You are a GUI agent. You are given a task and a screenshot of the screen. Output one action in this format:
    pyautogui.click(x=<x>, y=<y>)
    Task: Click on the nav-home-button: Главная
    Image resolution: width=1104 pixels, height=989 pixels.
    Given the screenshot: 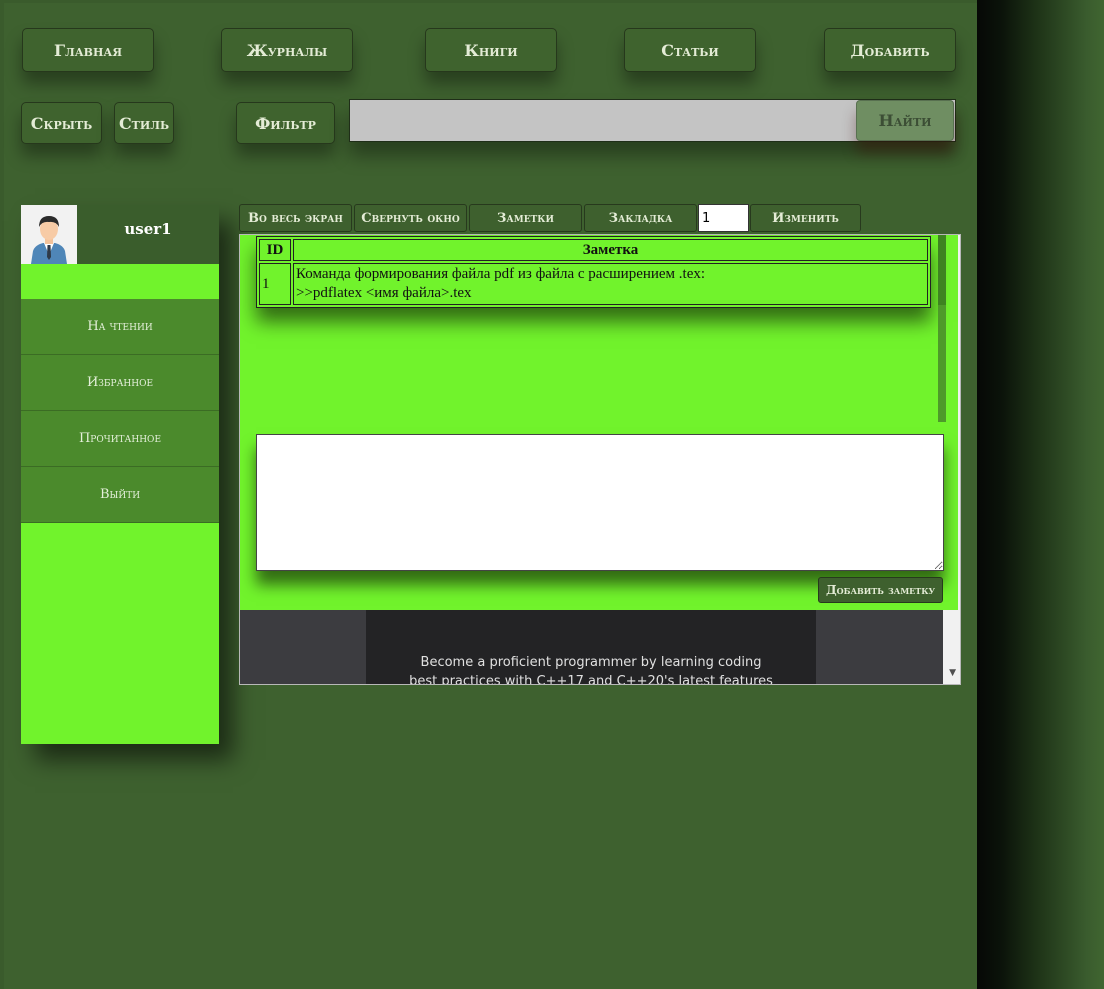 What is the action you would take?
    pyautogui.click(x=88, y=50)
    